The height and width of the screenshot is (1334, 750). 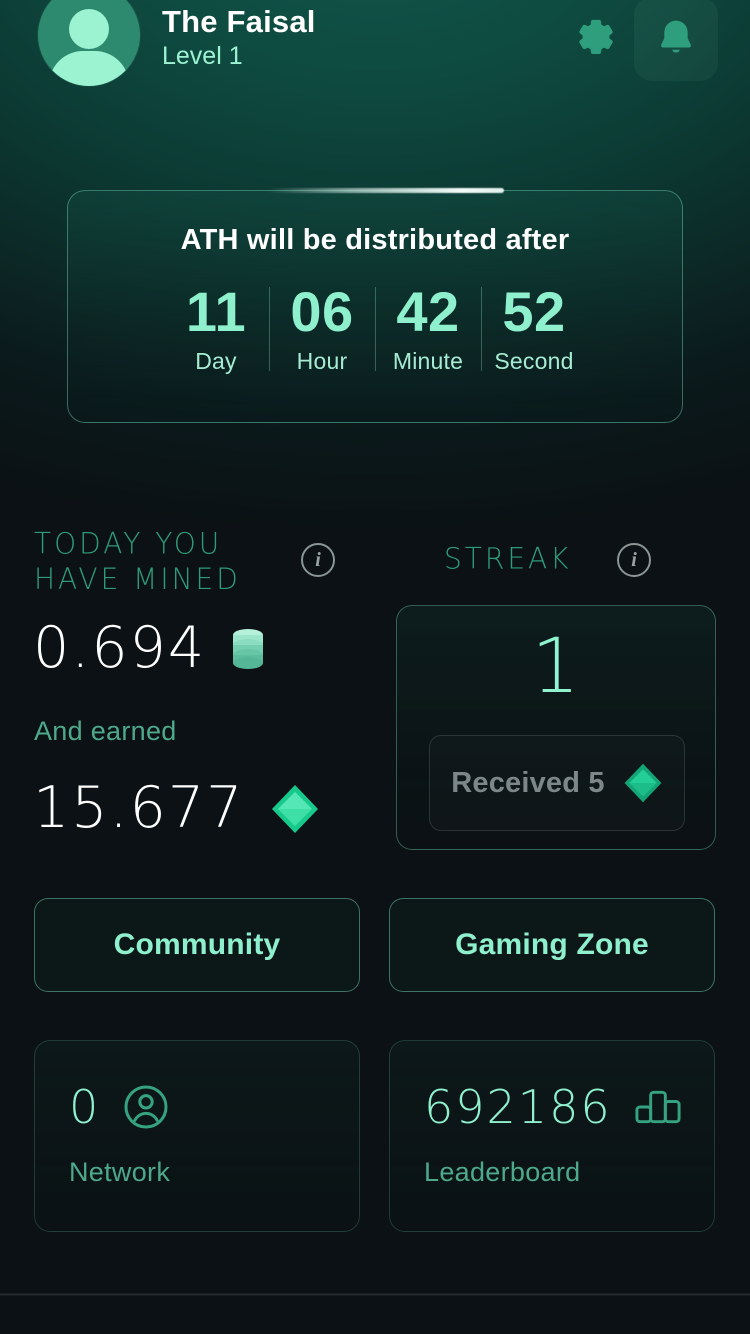 What do you see at coordinates (428, 311) in the screenshot?
I see `countdown-value: 42` at bounding box center [428, 311].